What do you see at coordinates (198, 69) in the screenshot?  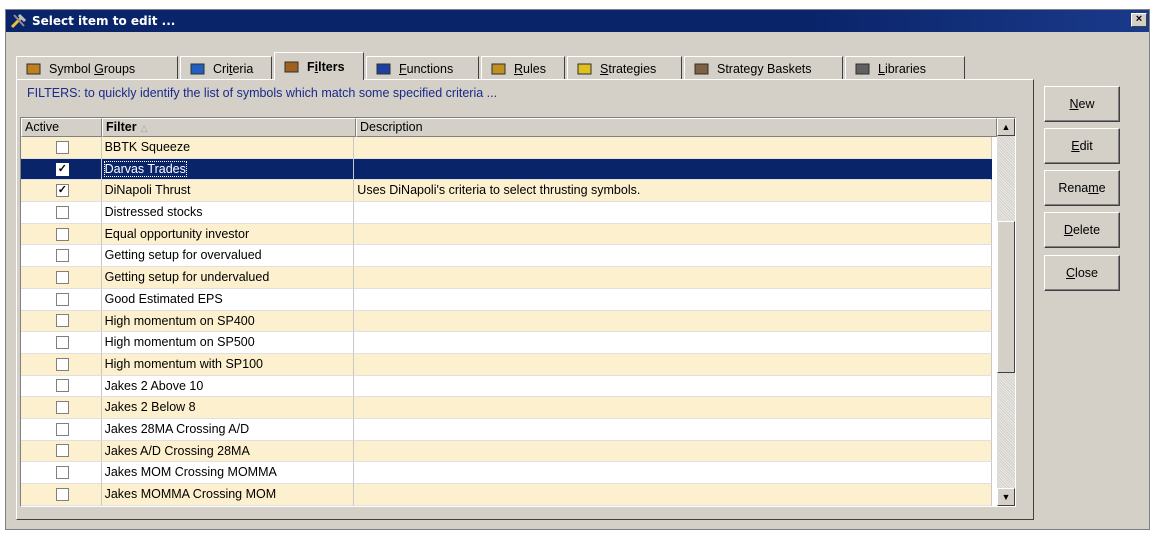 I see `criteria-icon` at bounding box center [198, 69].